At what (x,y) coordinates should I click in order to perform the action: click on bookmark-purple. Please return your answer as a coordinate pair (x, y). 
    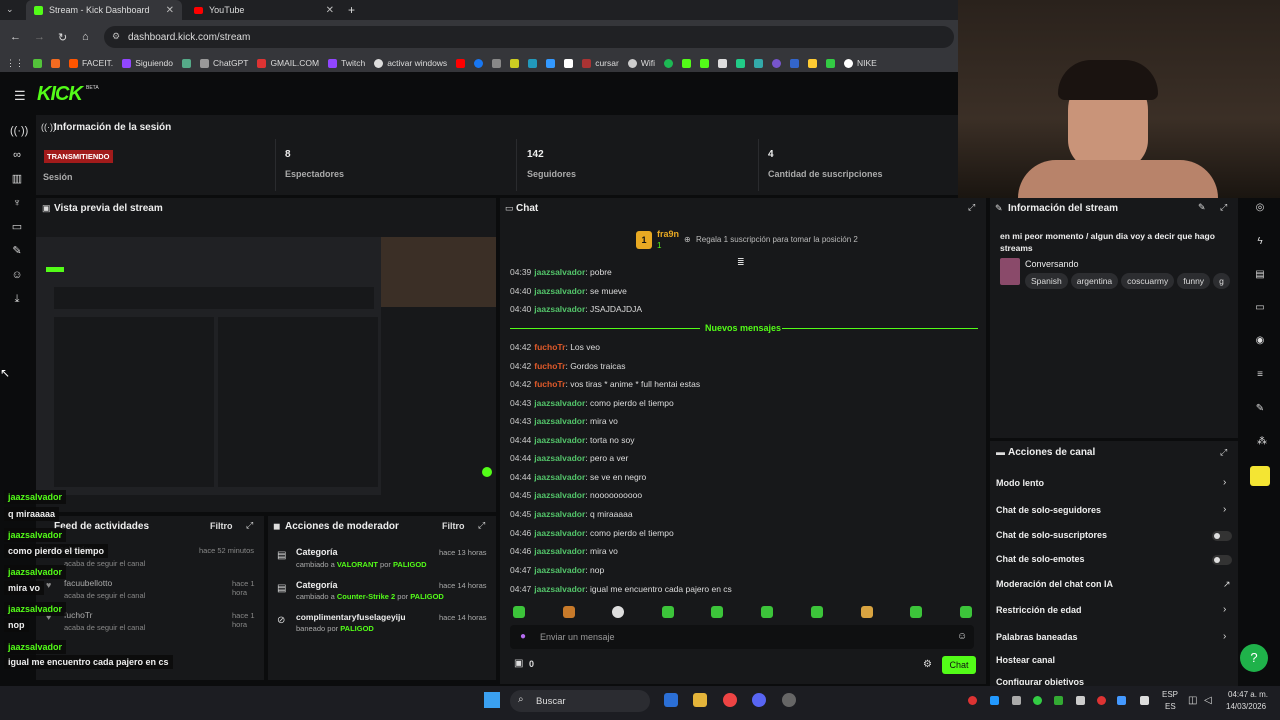
    Looking at the image, I should click on (776, 63).